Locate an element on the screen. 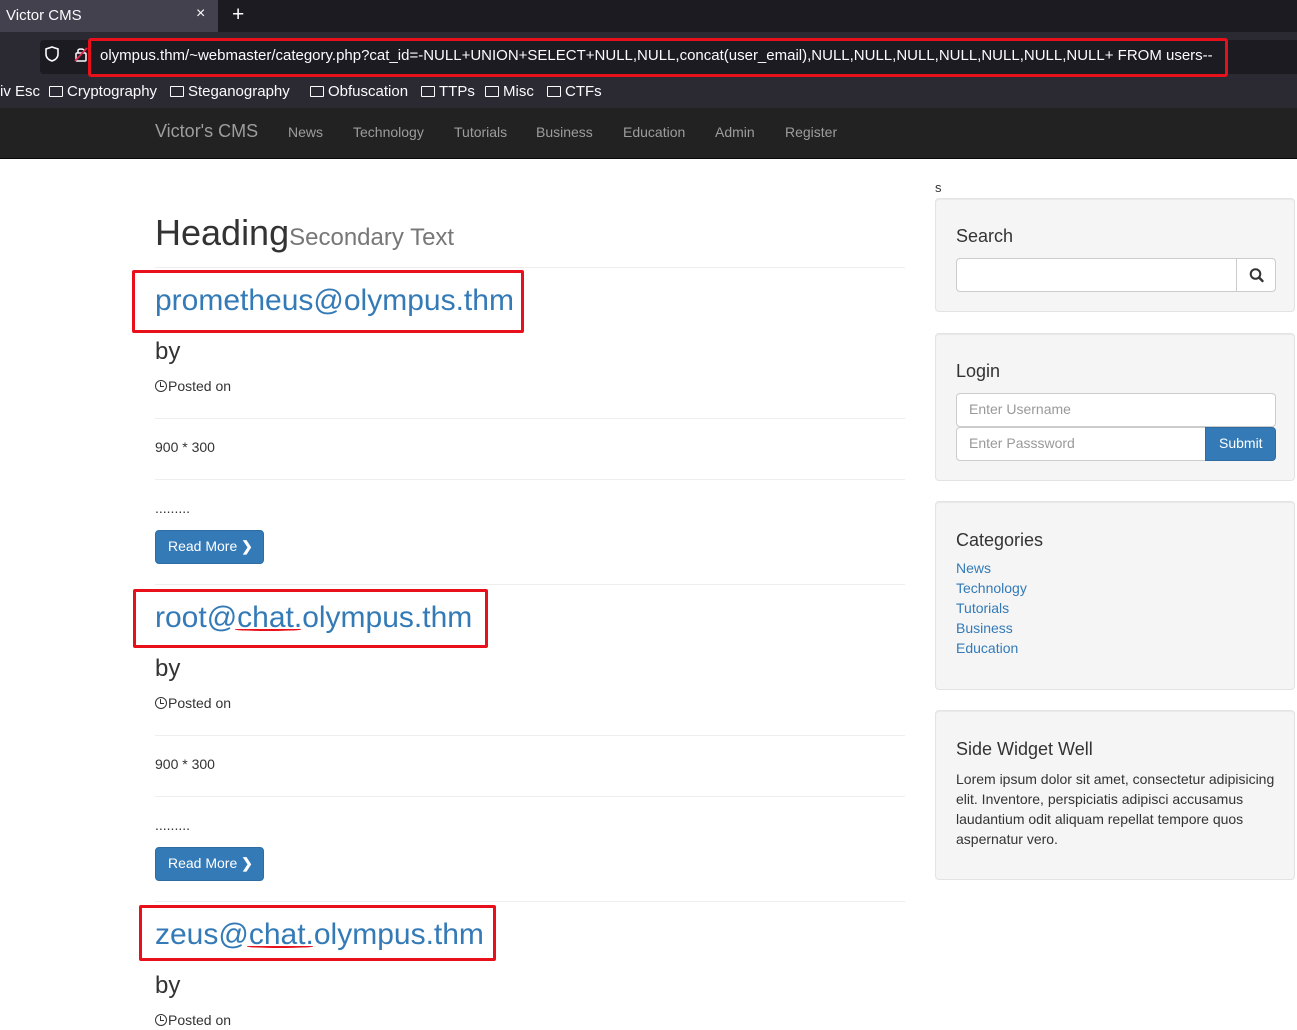 Image resolution: width=1297 pixels, height=1030 pixels. bookmark-label: CTFs is located at coordinates (583, 91).